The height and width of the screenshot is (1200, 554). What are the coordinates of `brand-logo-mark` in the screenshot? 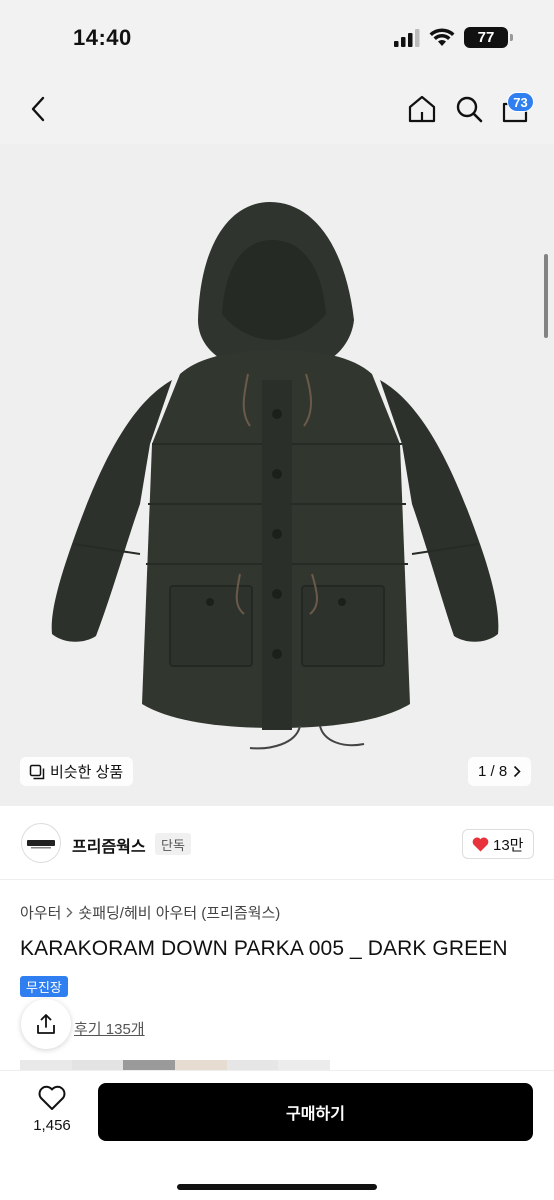 It's located at (41, 844).